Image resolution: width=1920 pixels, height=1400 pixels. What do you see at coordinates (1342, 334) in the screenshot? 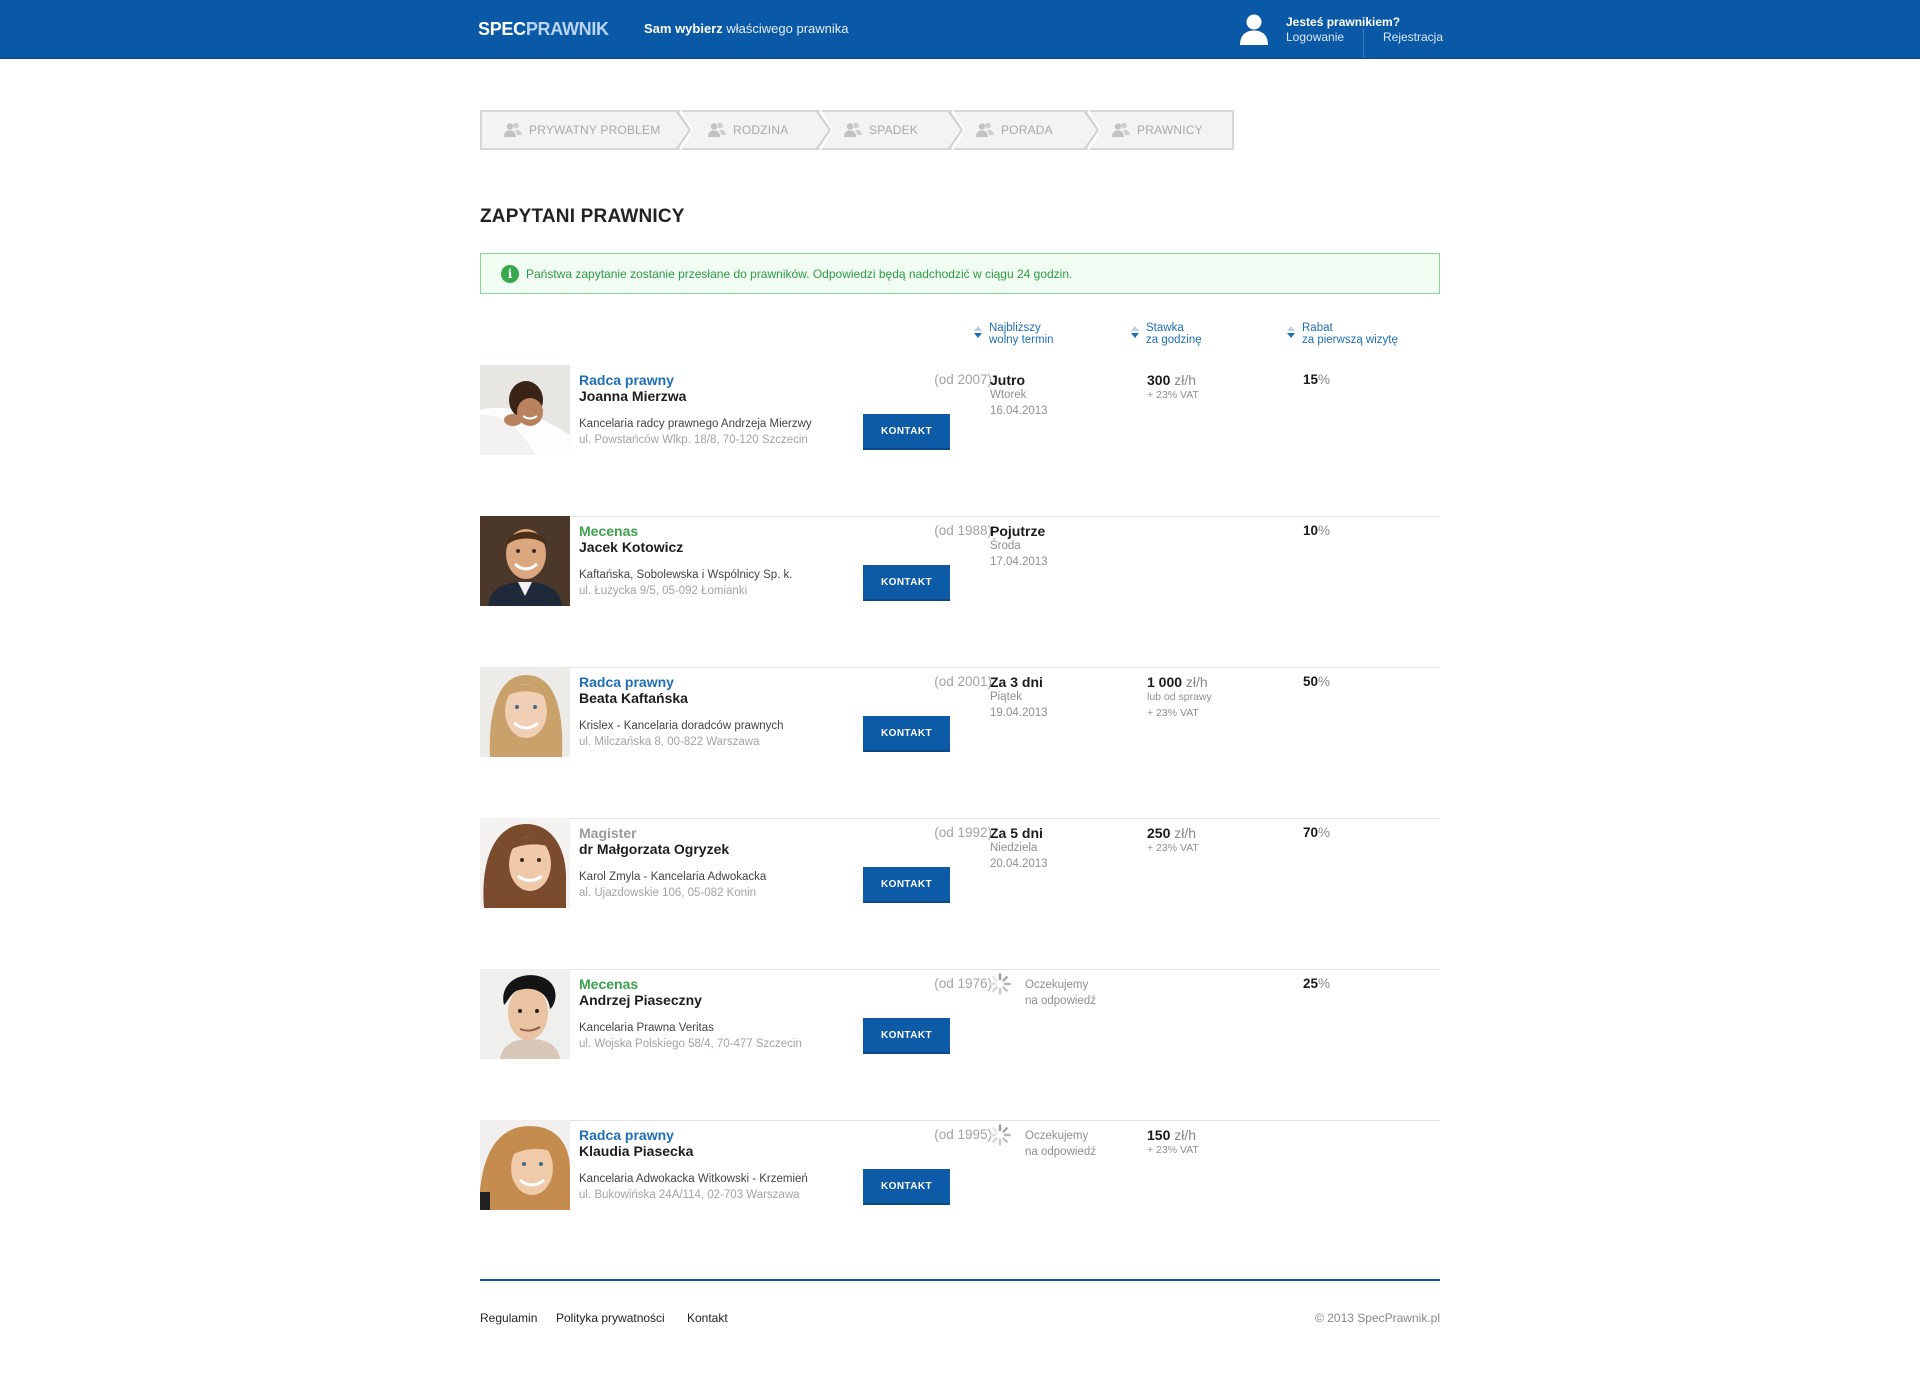
I see `sort-by-discount: Rabat za pierwszą wizytę` at bounding box center [1342, 334].